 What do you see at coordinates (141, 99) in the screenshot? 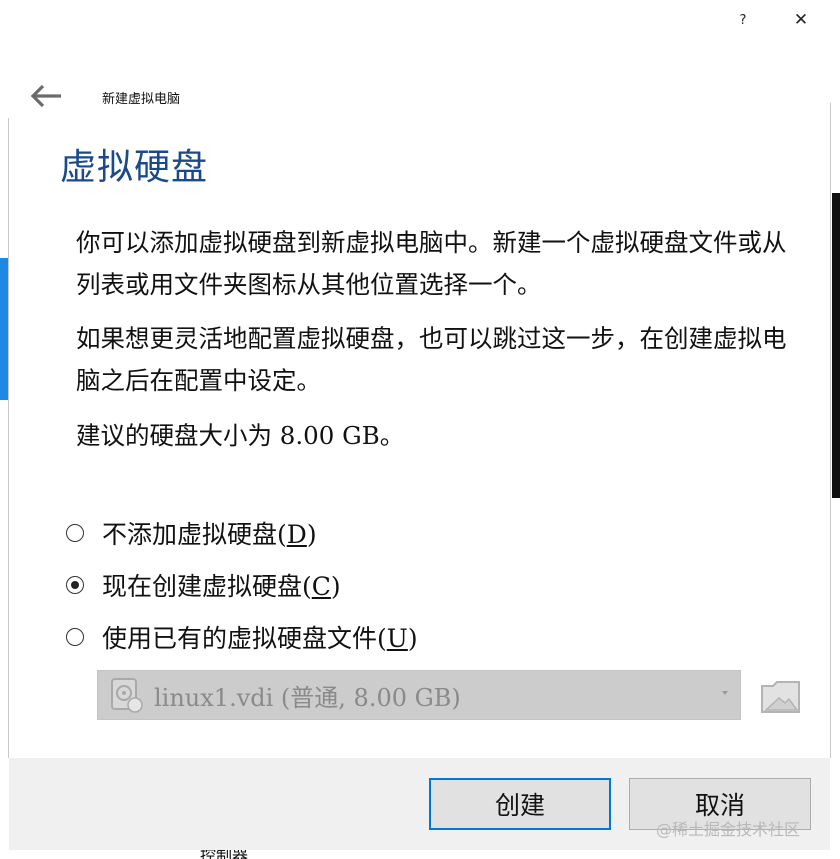
I see `wizard-title: 新建虚拟电脑` at bounding box center [141, 99].